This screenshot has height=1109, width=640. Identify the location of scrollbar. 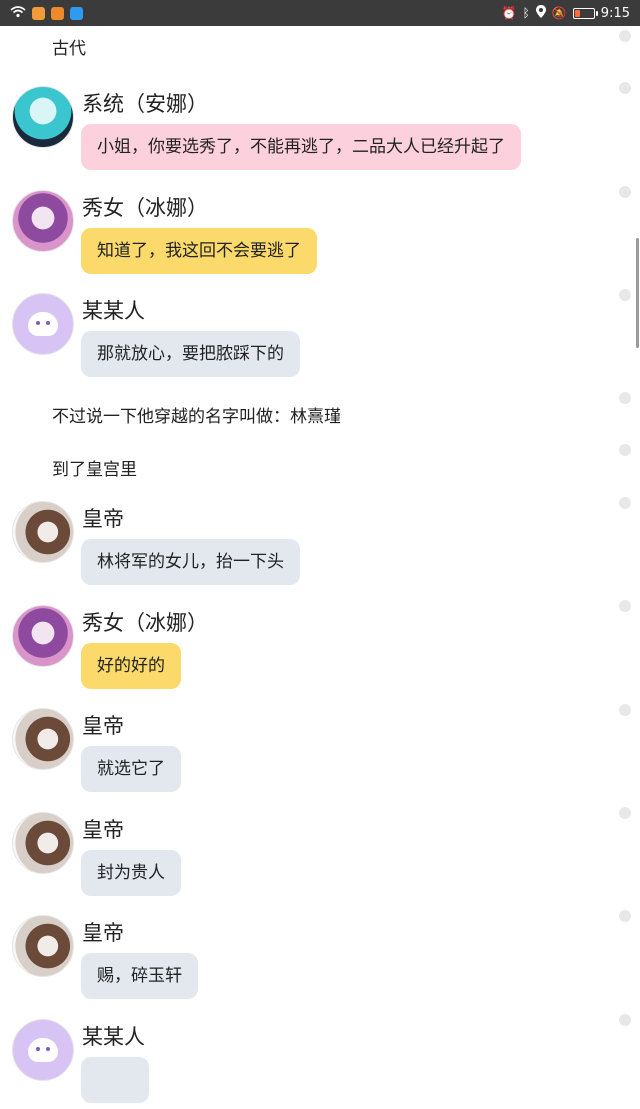
(627, 546).